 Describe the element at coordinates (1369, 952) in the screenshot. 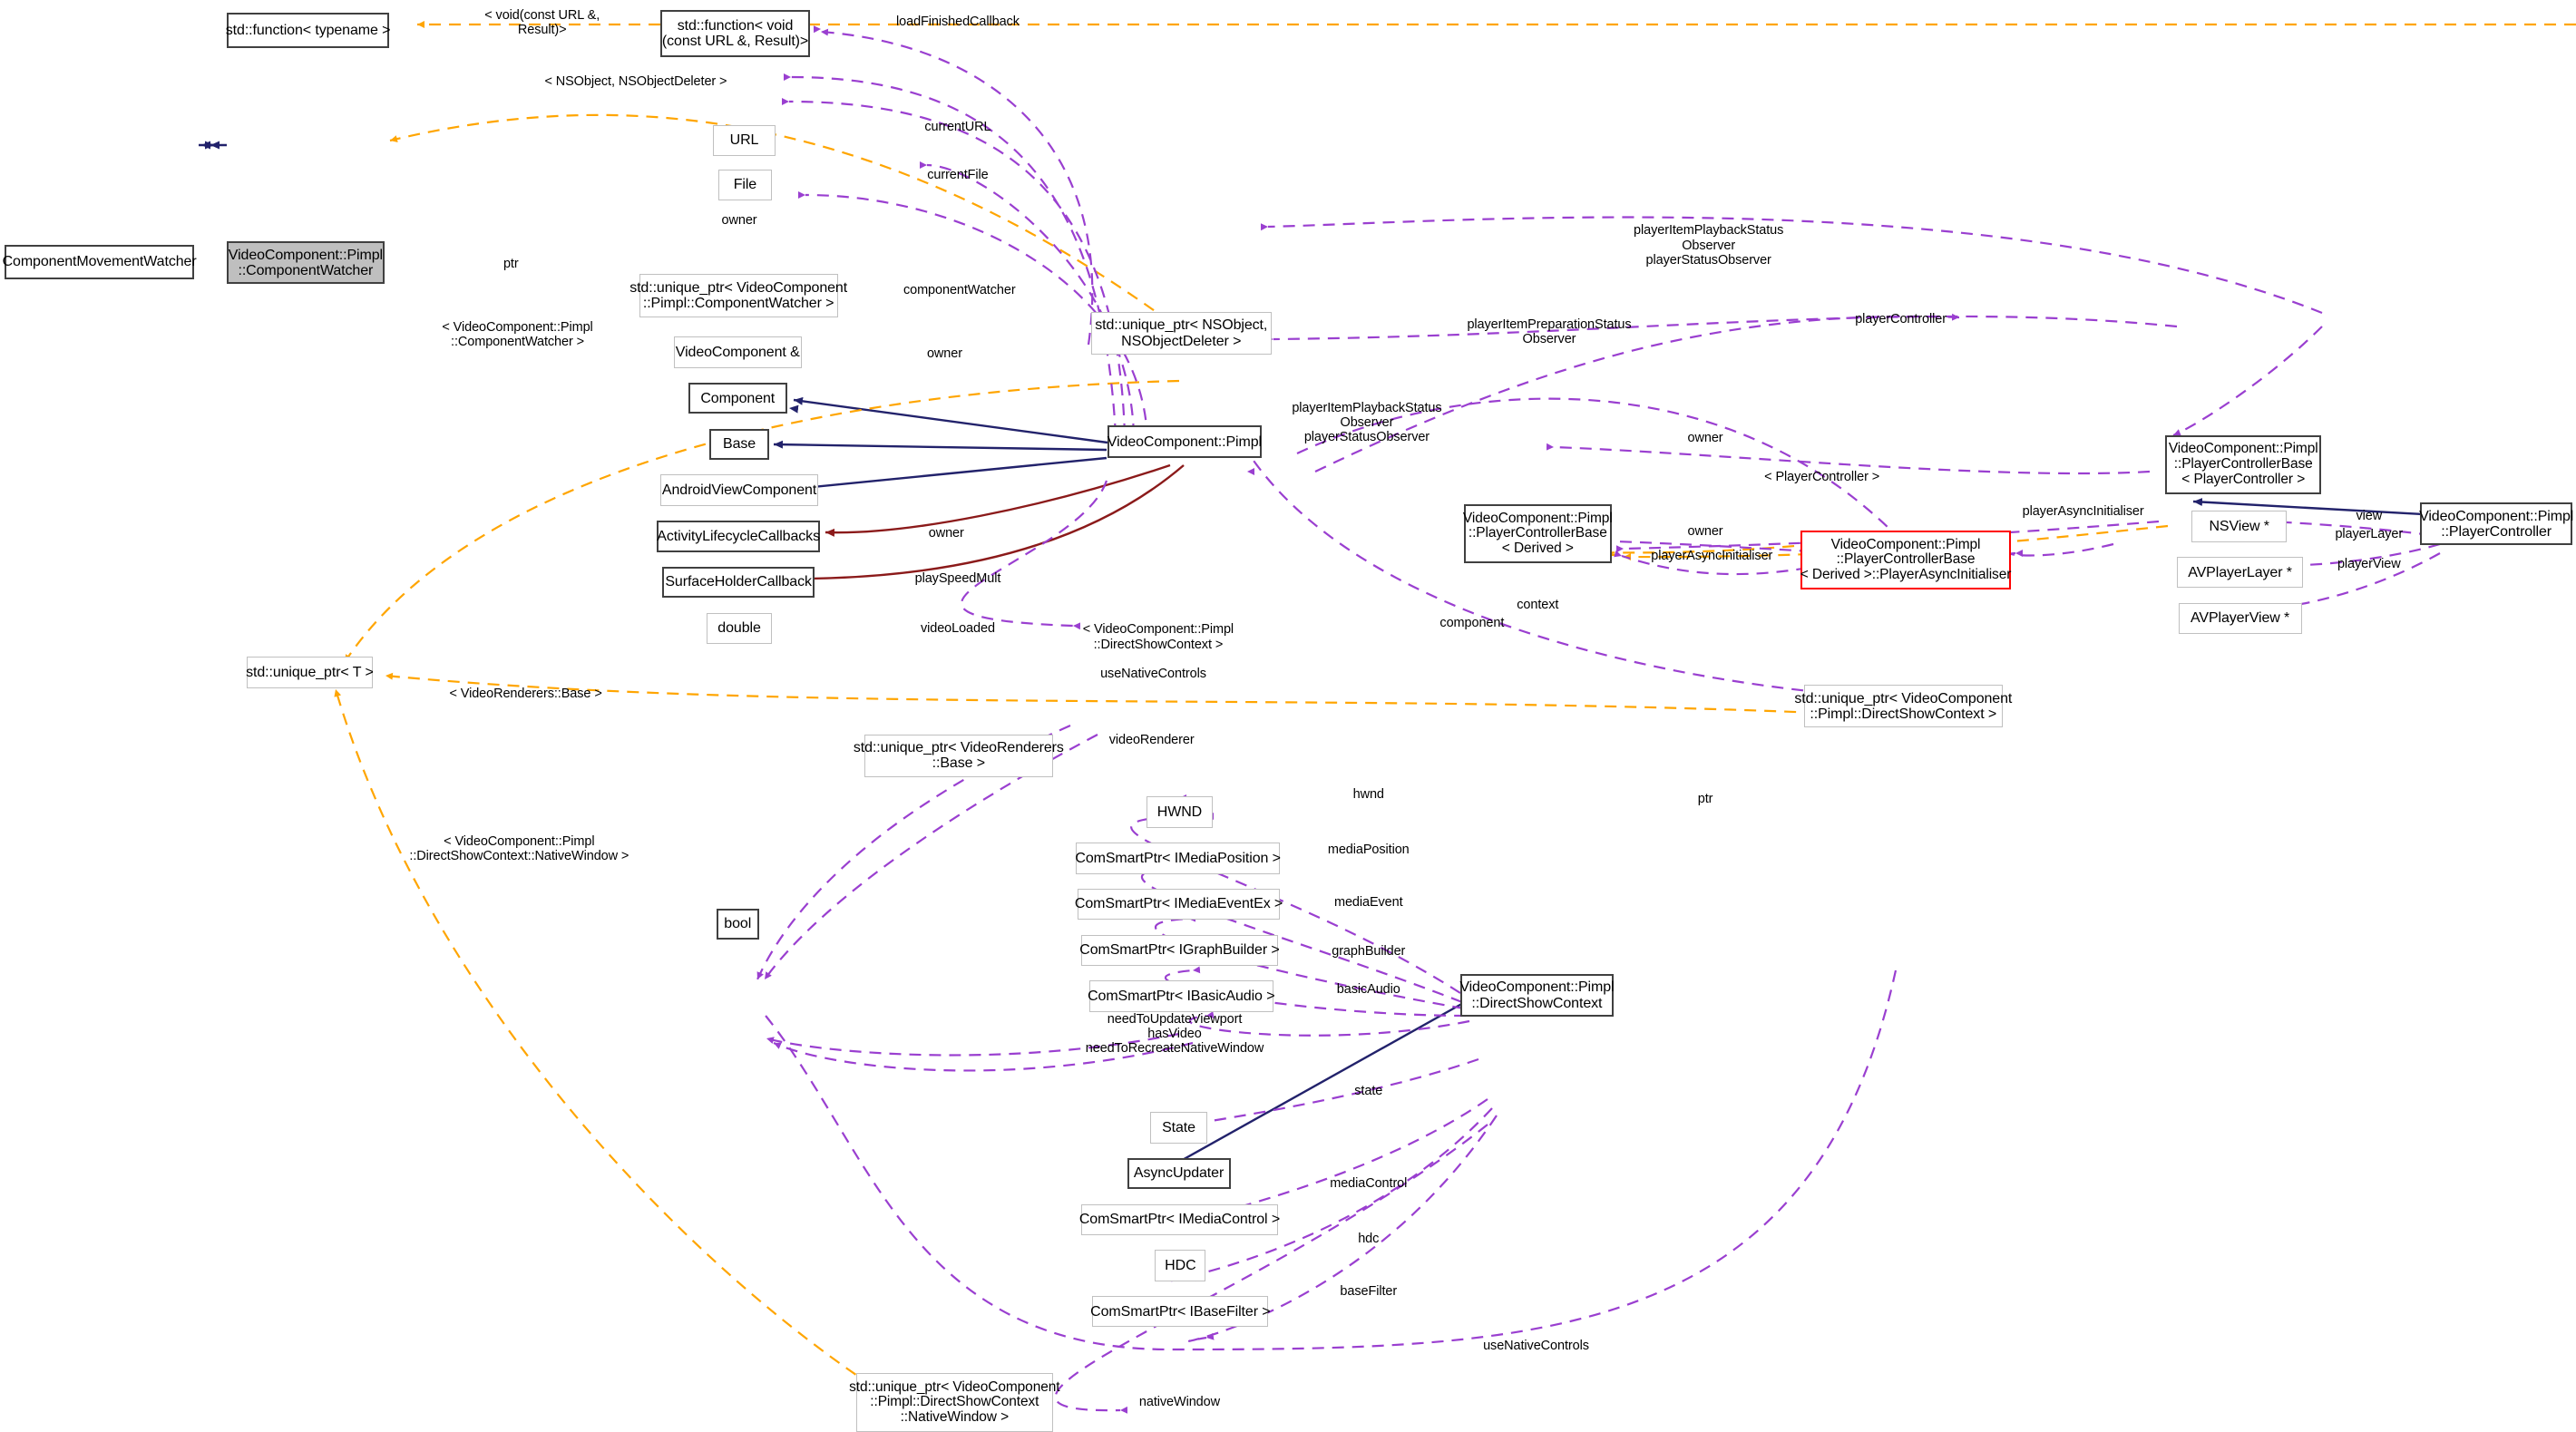

I see `edge-label-graphbuilder: graphBuilder` at that location.